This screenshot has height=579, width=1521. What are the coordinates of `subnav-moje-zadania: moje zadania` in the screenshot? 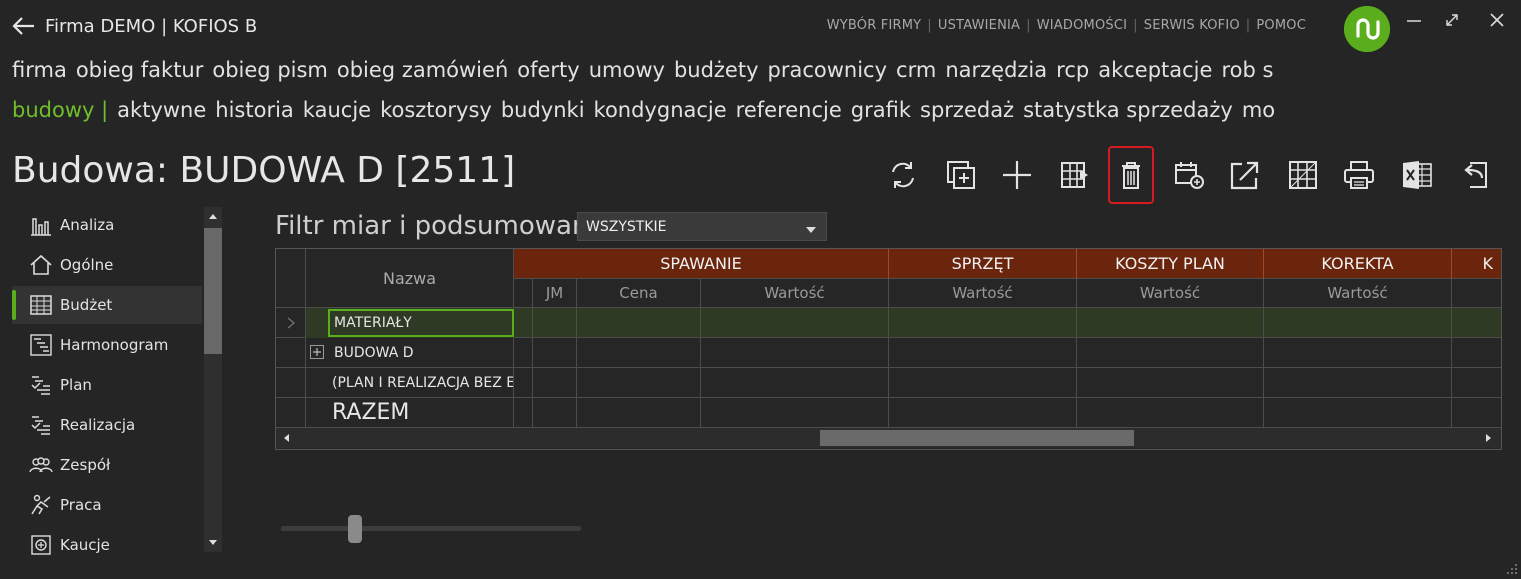 It's located at (1258, 110).